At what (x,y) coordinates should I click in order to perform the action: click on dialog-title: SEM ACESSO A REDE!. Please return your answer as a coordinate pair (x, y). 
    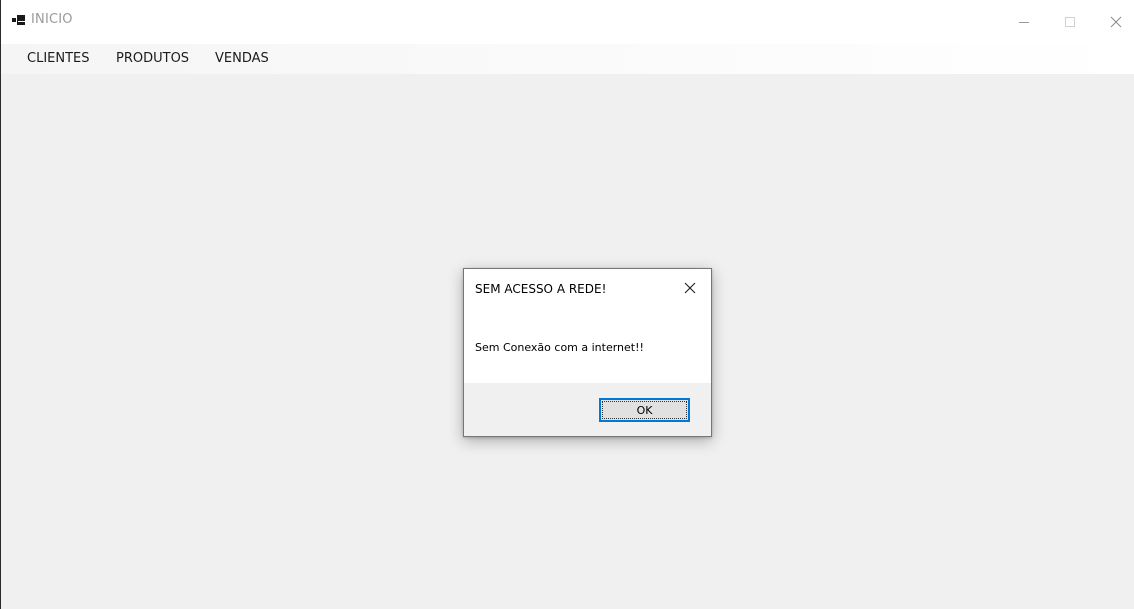
    Looking at the image, I should click on (541, 289).